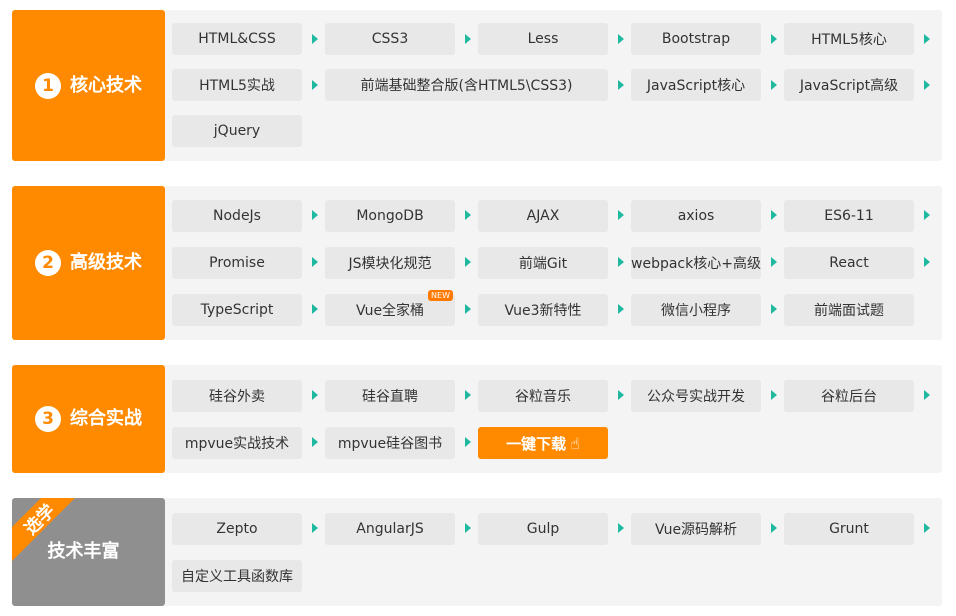 This screenshot has width=956, height=616. What do you see at coordinates (390, 311) in the screenshot?
I see `course-item-label: Vue全家桶` at bounding box center [390, 311].